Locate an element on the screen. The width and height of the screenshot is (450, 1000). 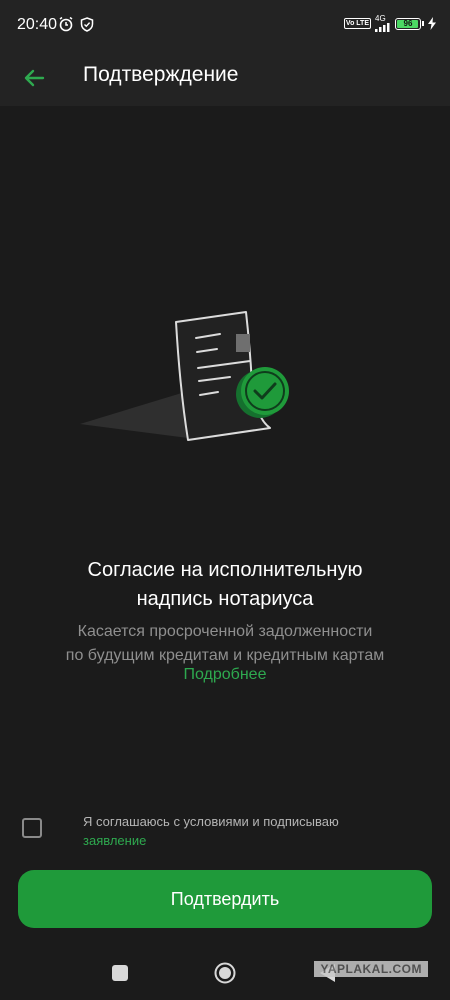
battery-indicator: 96 is located at coordinates (408, 23).